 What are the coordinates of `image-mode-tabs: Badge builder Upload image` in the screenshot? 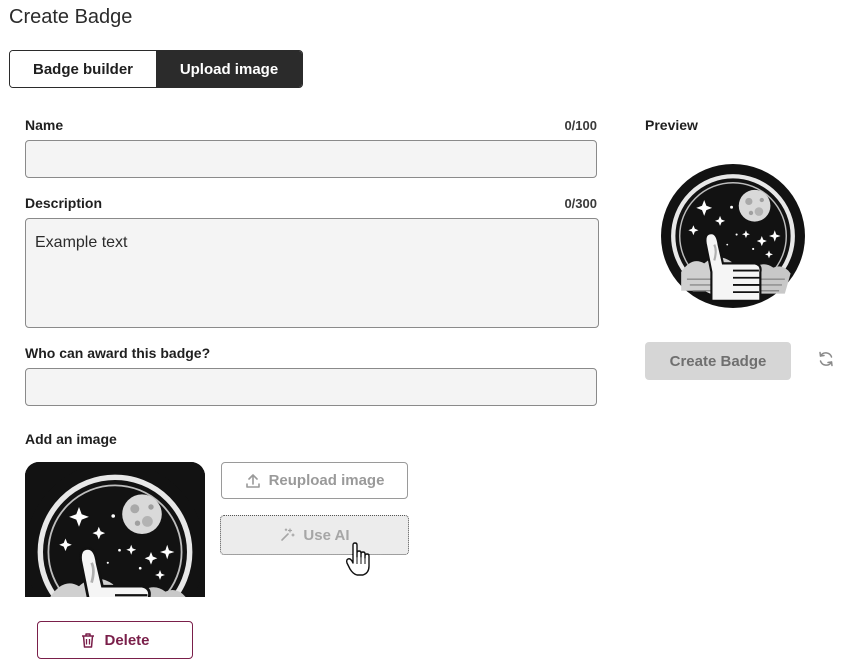 It's located at (156, 69).